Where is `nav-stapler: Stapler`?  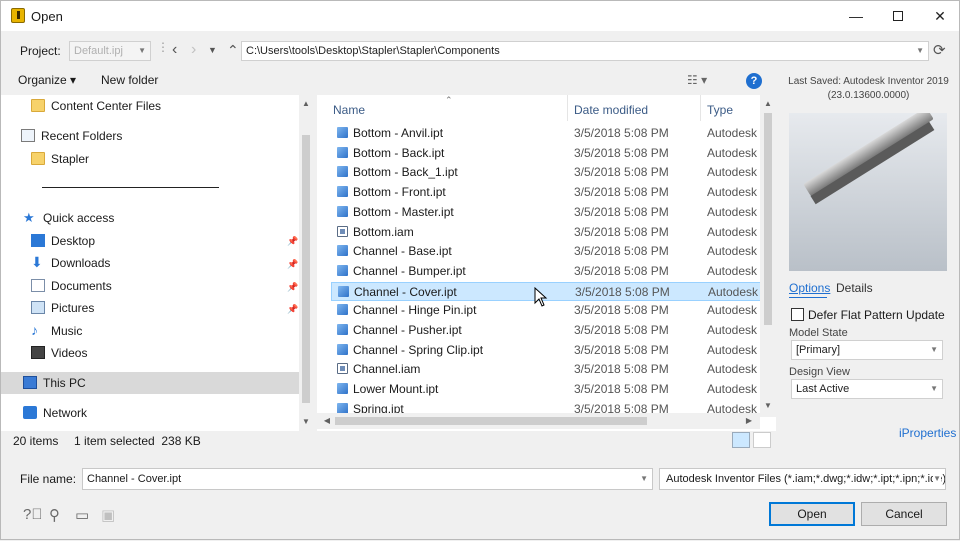 nav-stapler: Stapler is located at coordinates (161, 159).